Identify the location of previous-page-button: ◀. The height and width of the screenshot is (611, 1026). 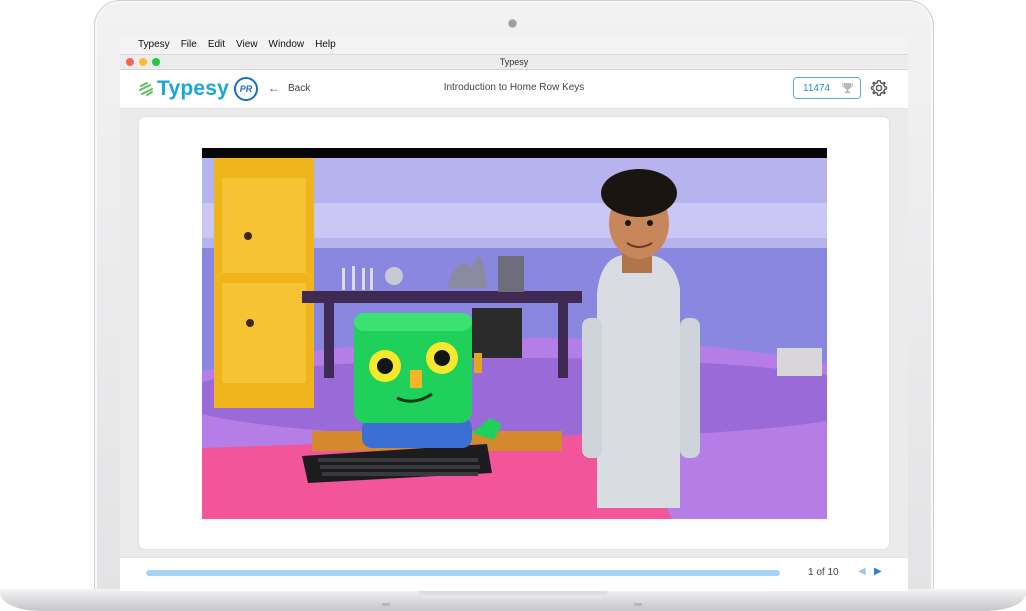
(862, 571).